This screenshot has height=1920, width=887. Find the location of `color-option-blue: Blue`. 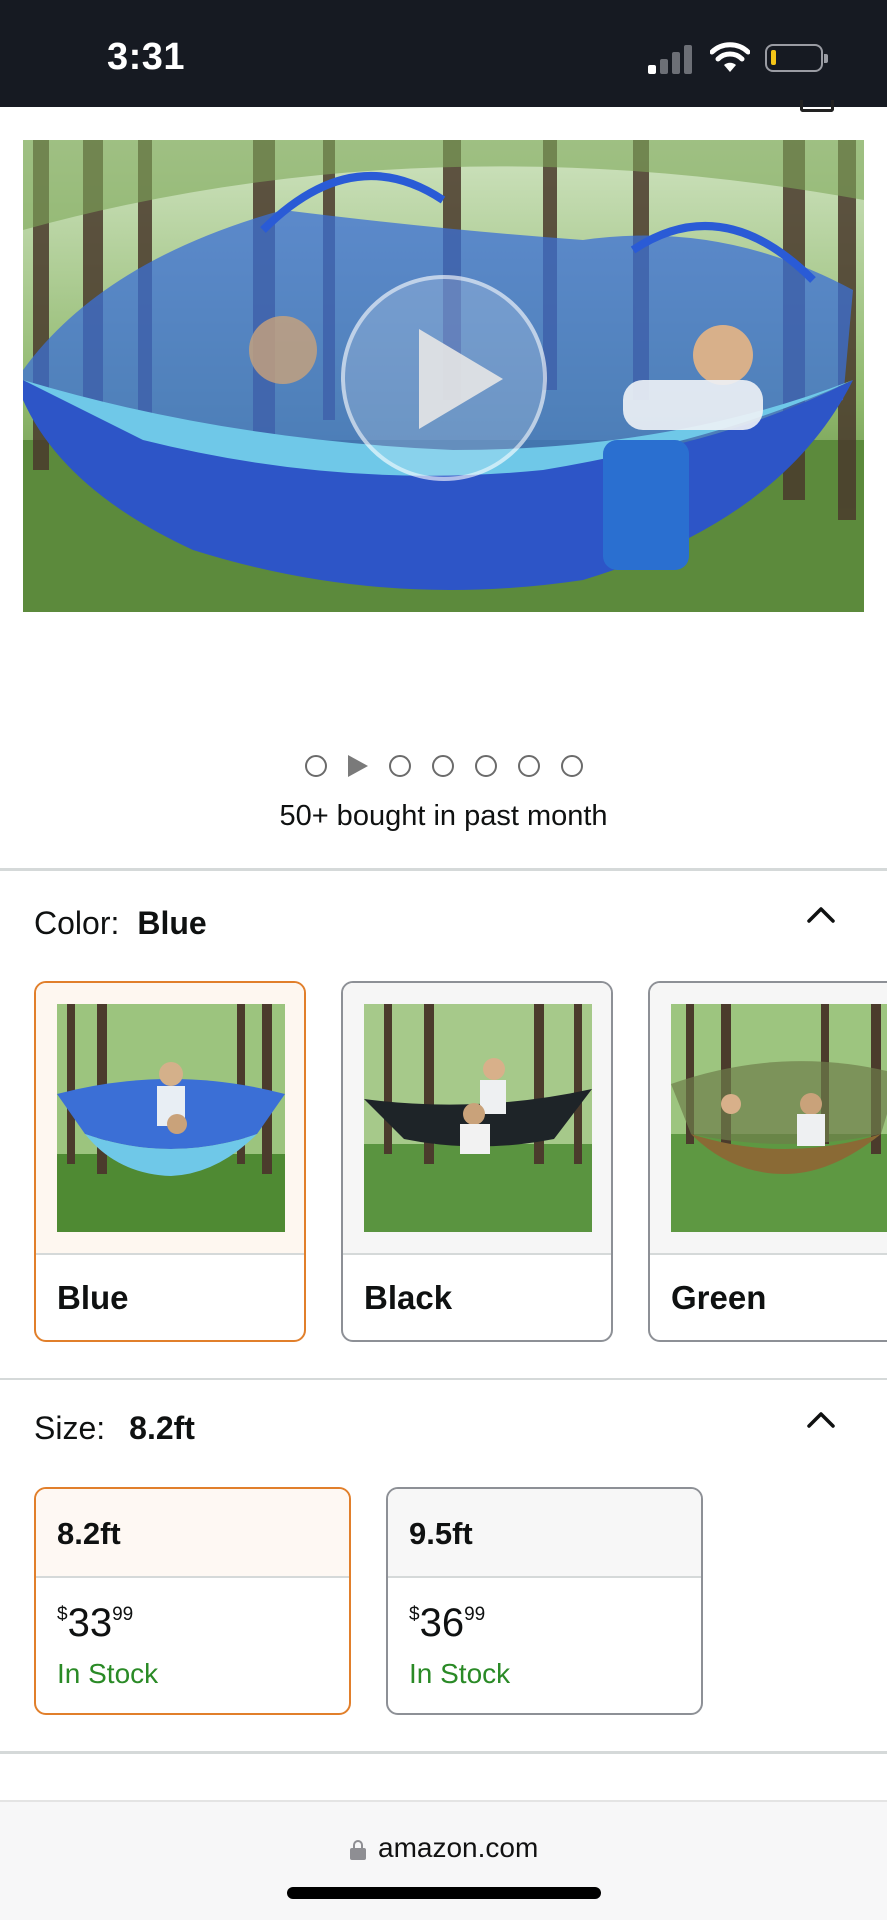

color-option-blue: Blue is located at coordinates (170, 1161).